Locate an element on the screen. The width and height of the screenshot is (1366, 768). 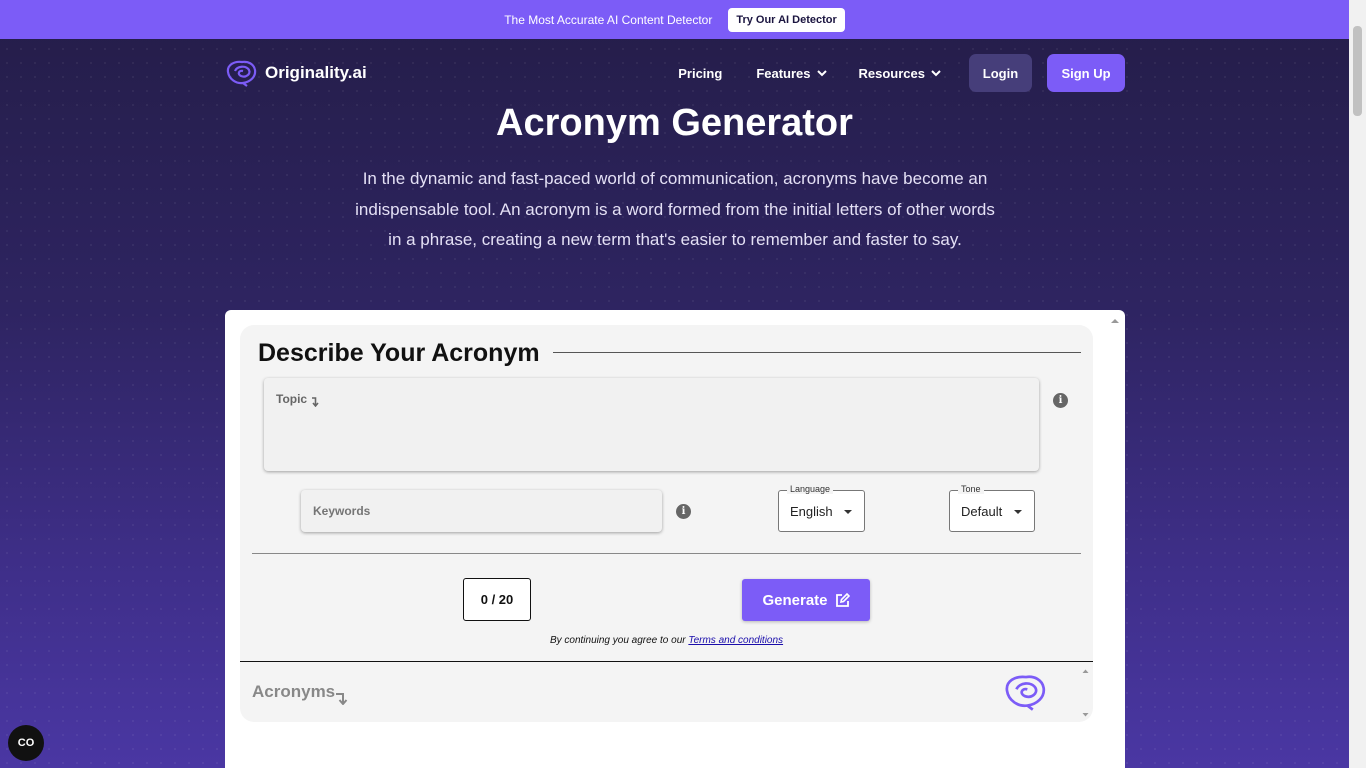
scrollbar-thumb is located at coordinates (1357, 71).